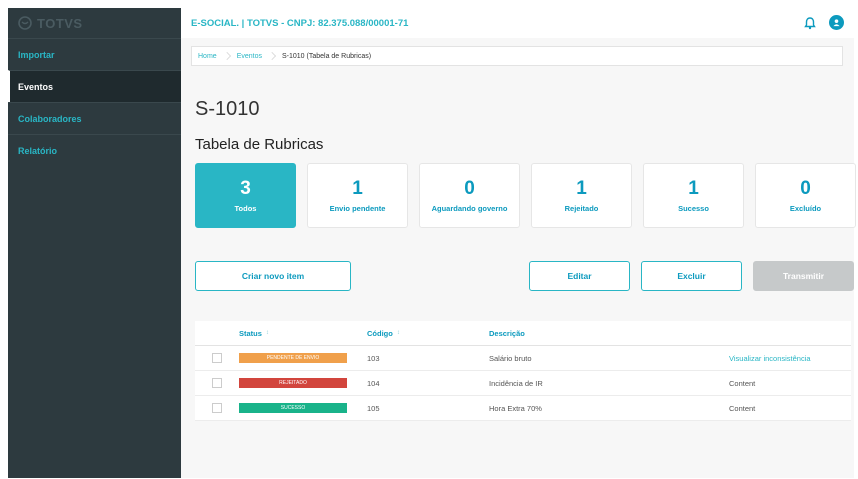 This screenshot has height=479, width=858. I want to click on card-rejeitado: 1 Rejeitado, so click(581, 195).